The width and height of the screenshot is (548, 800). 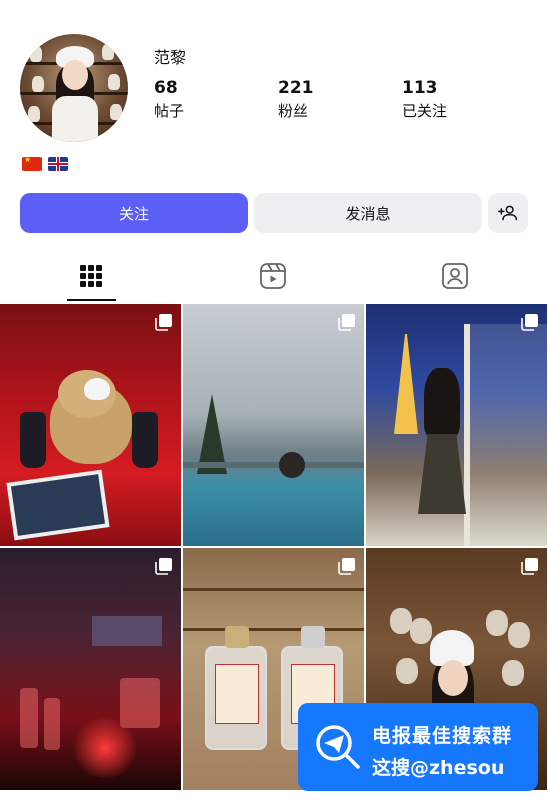 I want to click on profile-username: 范黎, so click(x=170, y=57).